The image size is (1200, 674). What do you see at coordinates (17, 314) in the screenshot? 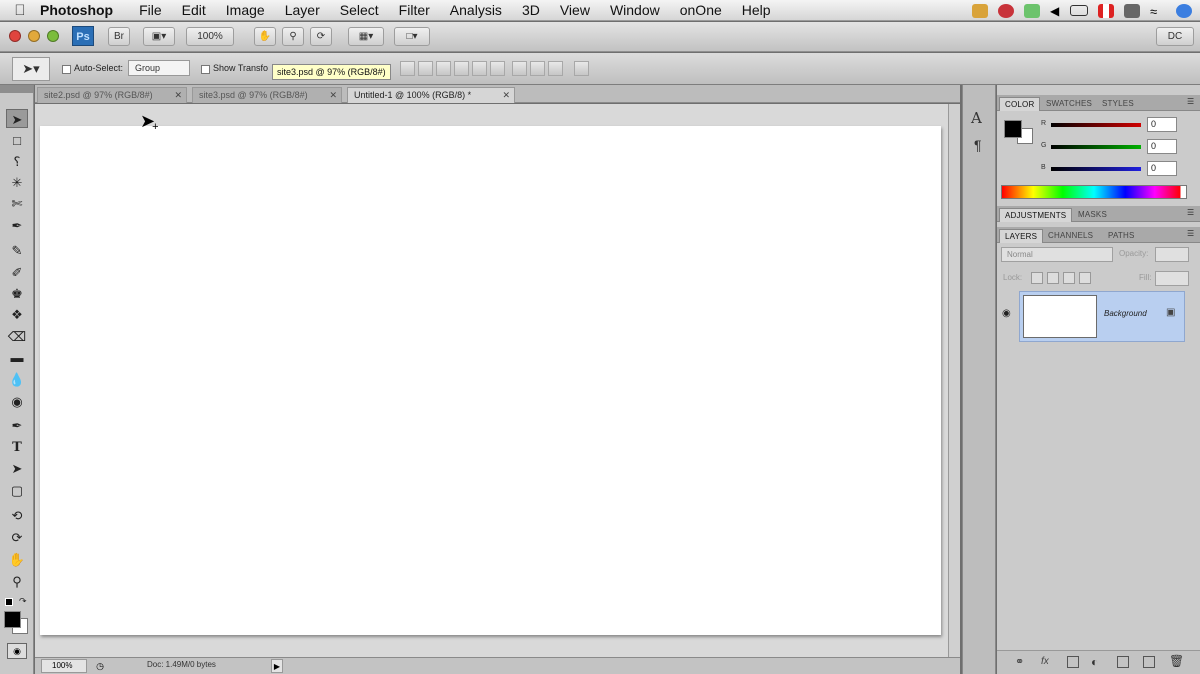
I see `history-brush-tool-icon: ❖` at bounding box center [17, 314].